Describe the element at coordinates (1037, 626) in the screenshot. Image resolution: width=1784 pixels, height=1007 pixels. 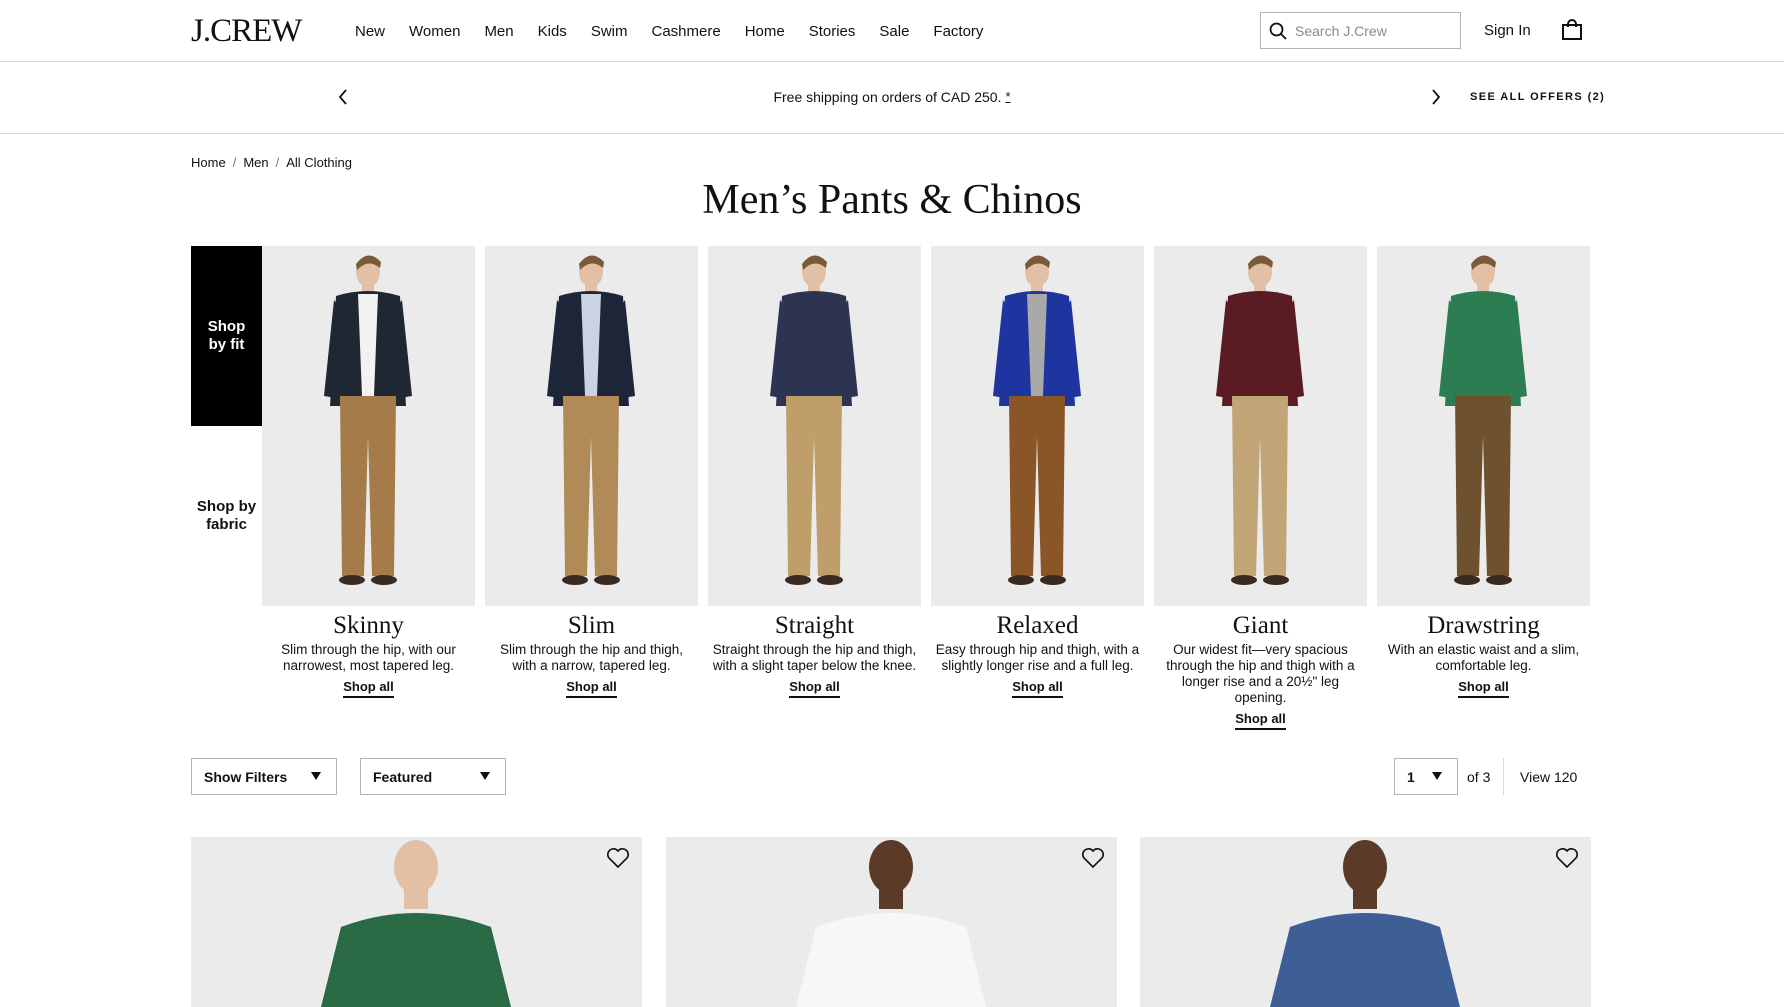
I see `fit-name: Relaxed` at that location.